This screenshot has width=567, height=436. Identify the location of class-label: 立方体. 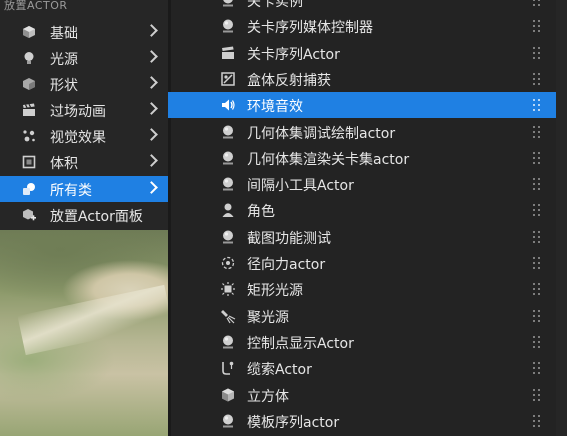
(268, 396).